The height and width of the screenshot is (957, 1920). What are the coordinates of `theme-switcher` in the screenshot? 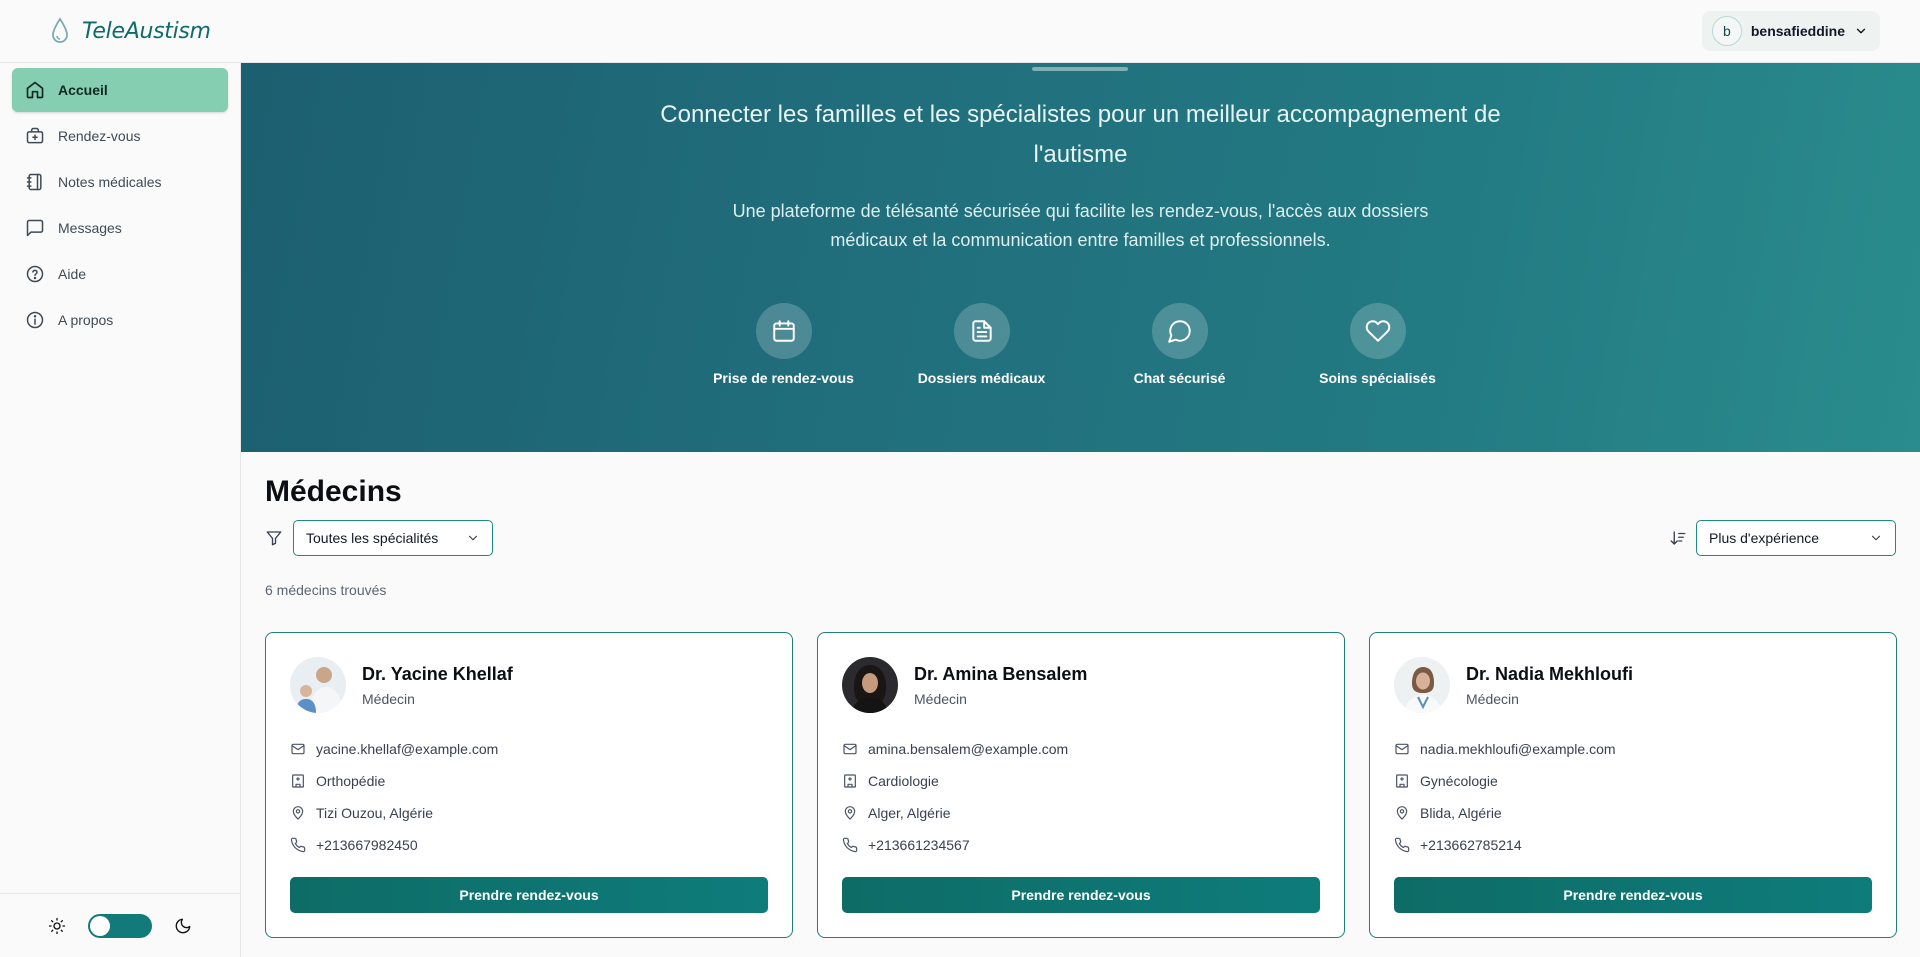 It's located at (120, 925).